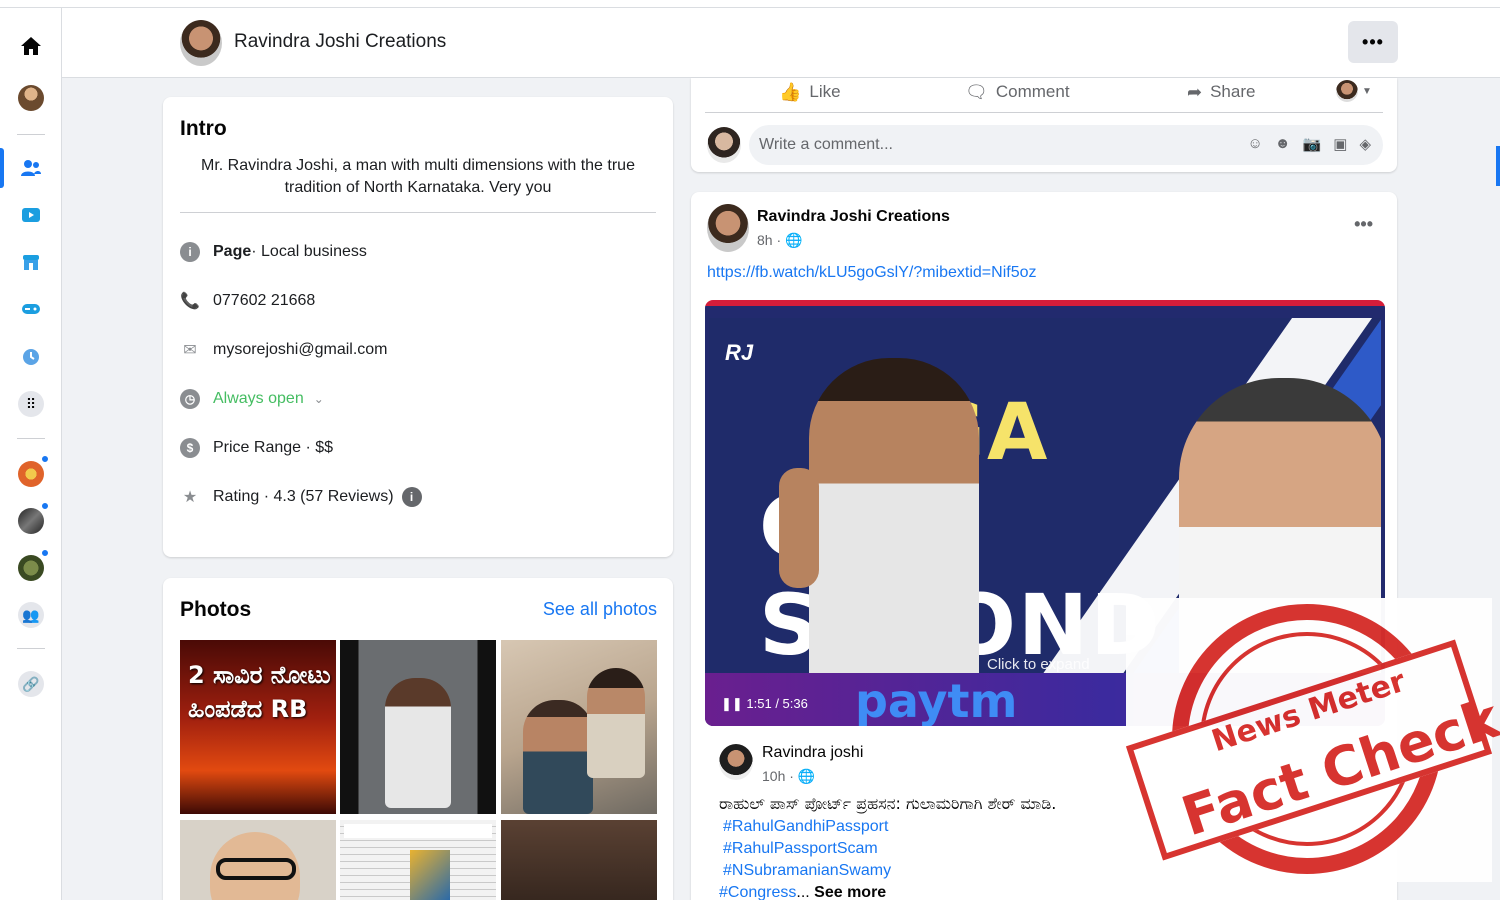 The height and width of the screenshot is (900, 1500). I want to click on hashtag-link: #RahulPassportScam, so click(800, 849).